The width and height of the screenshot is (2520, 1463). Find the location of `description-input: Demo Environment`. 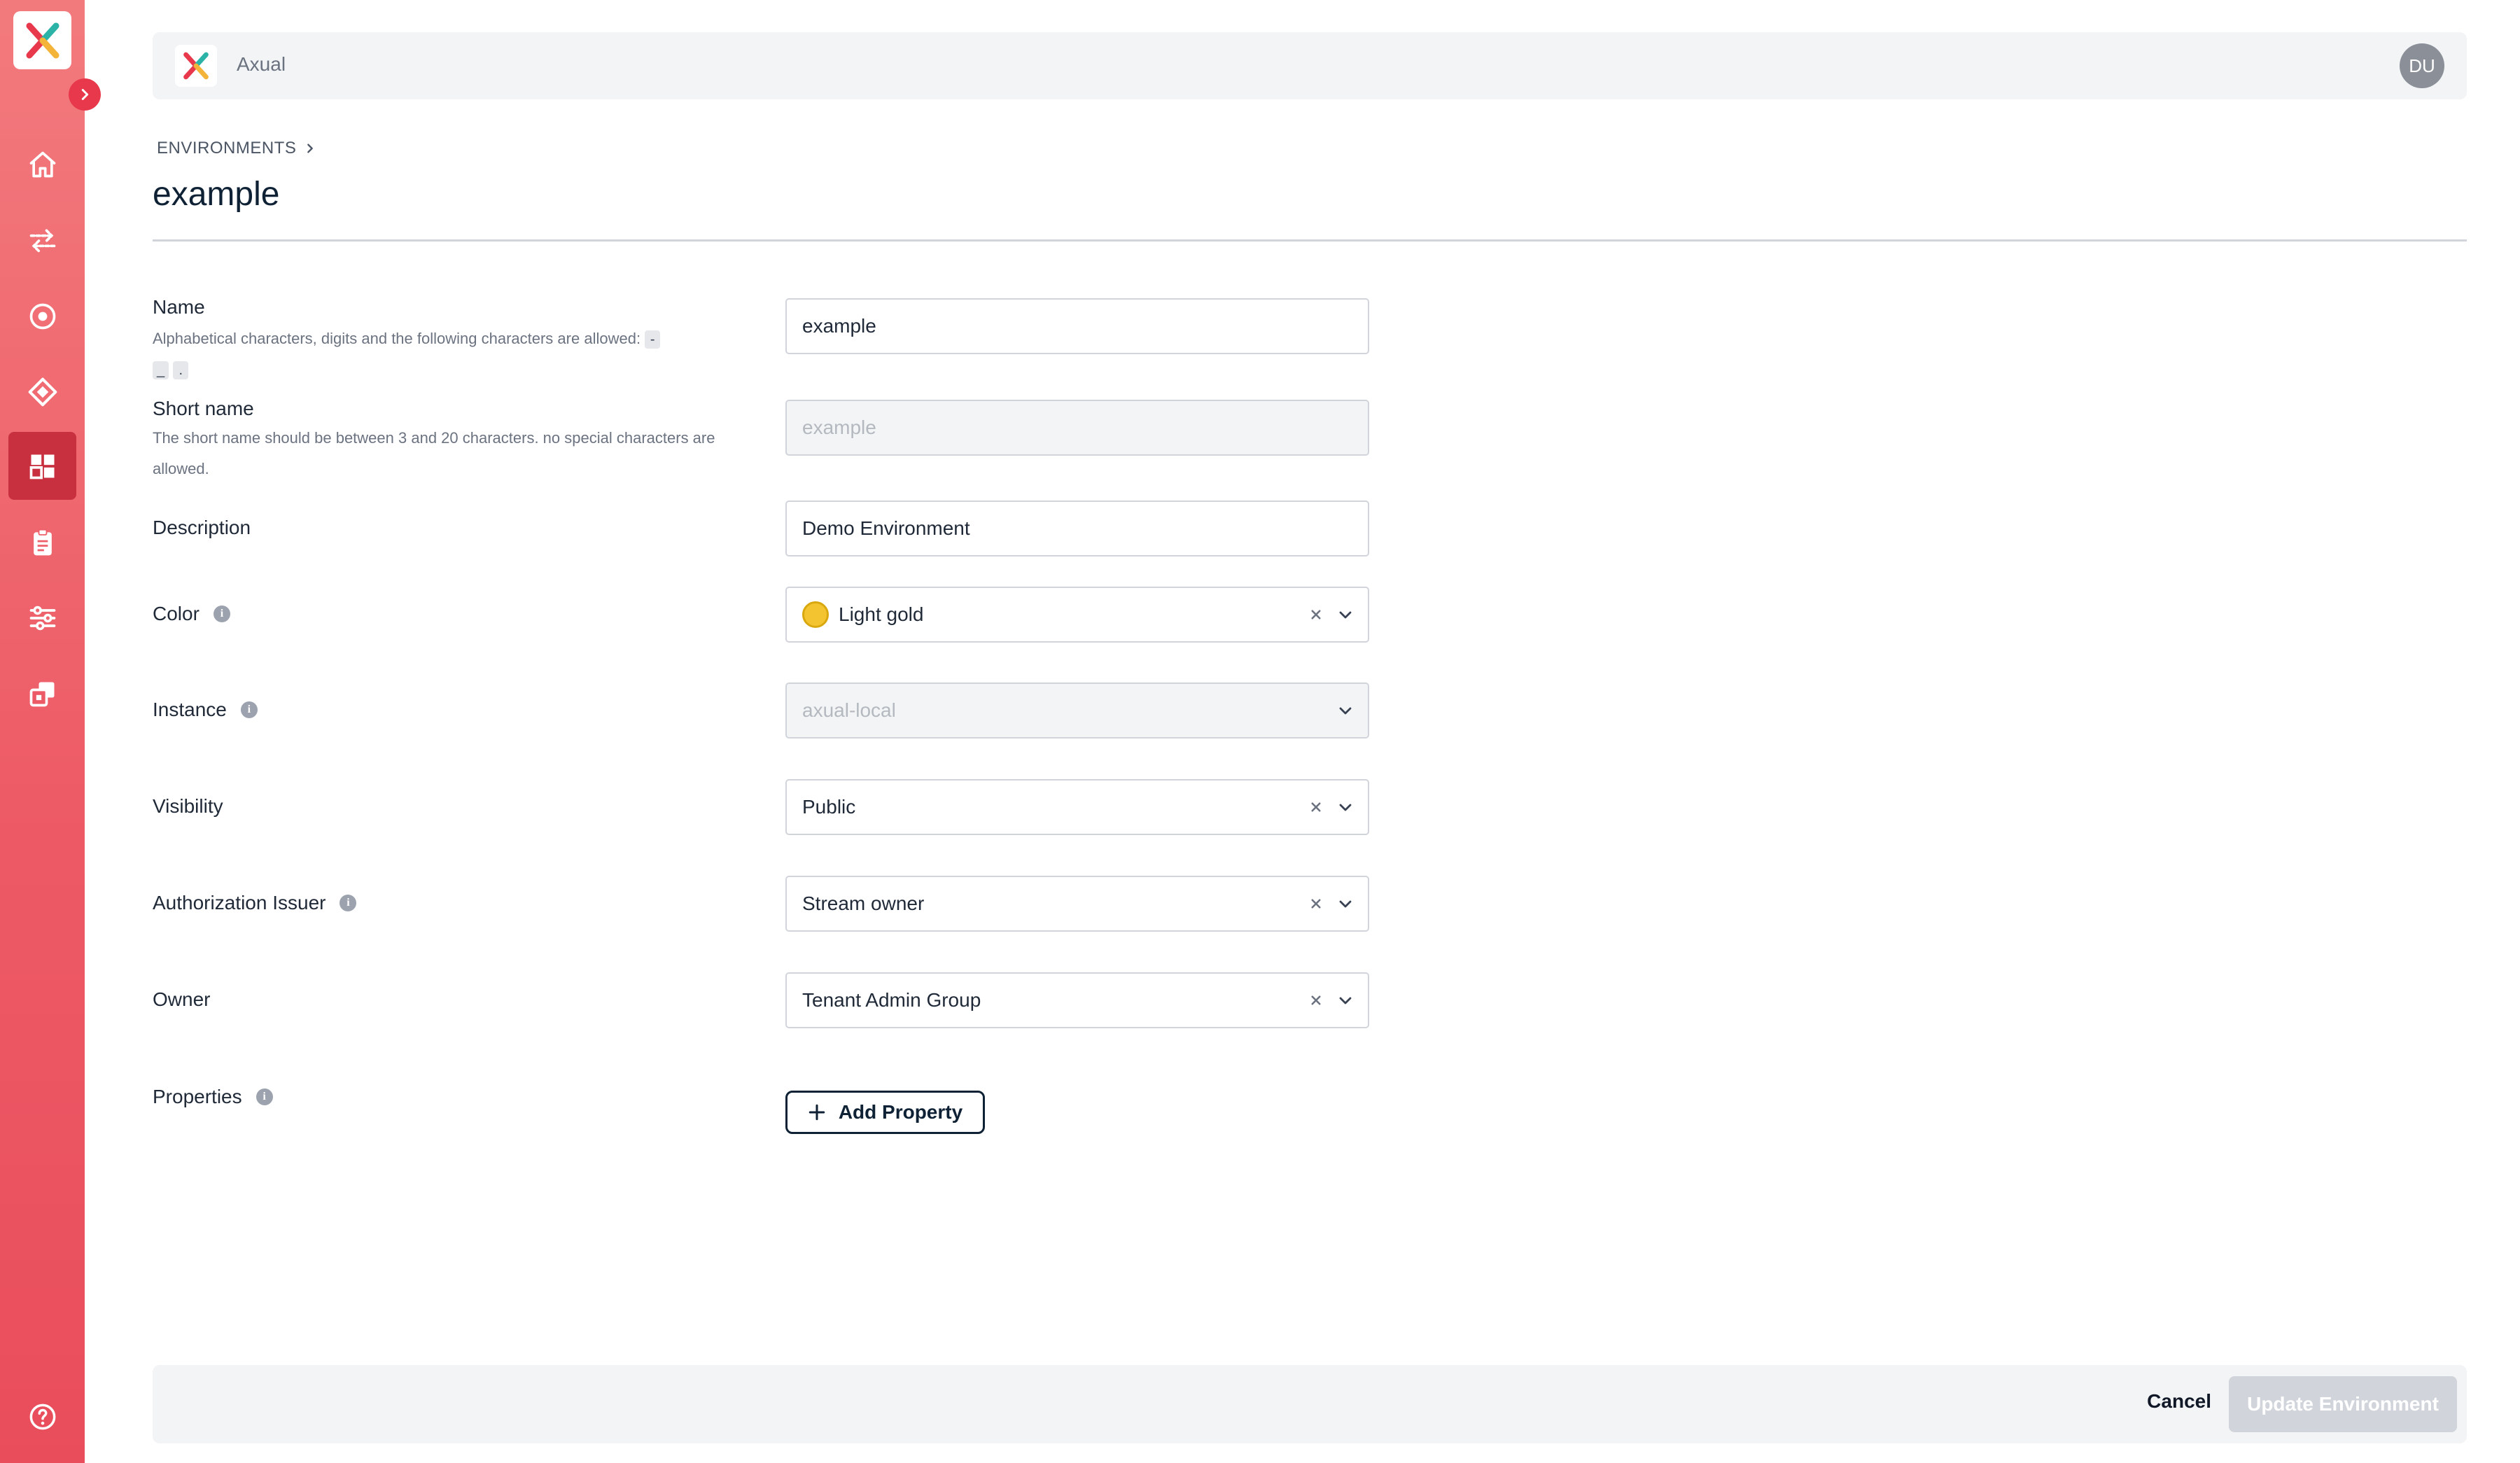

description-input: Demo Environment is located at coordinates (1077, 528).